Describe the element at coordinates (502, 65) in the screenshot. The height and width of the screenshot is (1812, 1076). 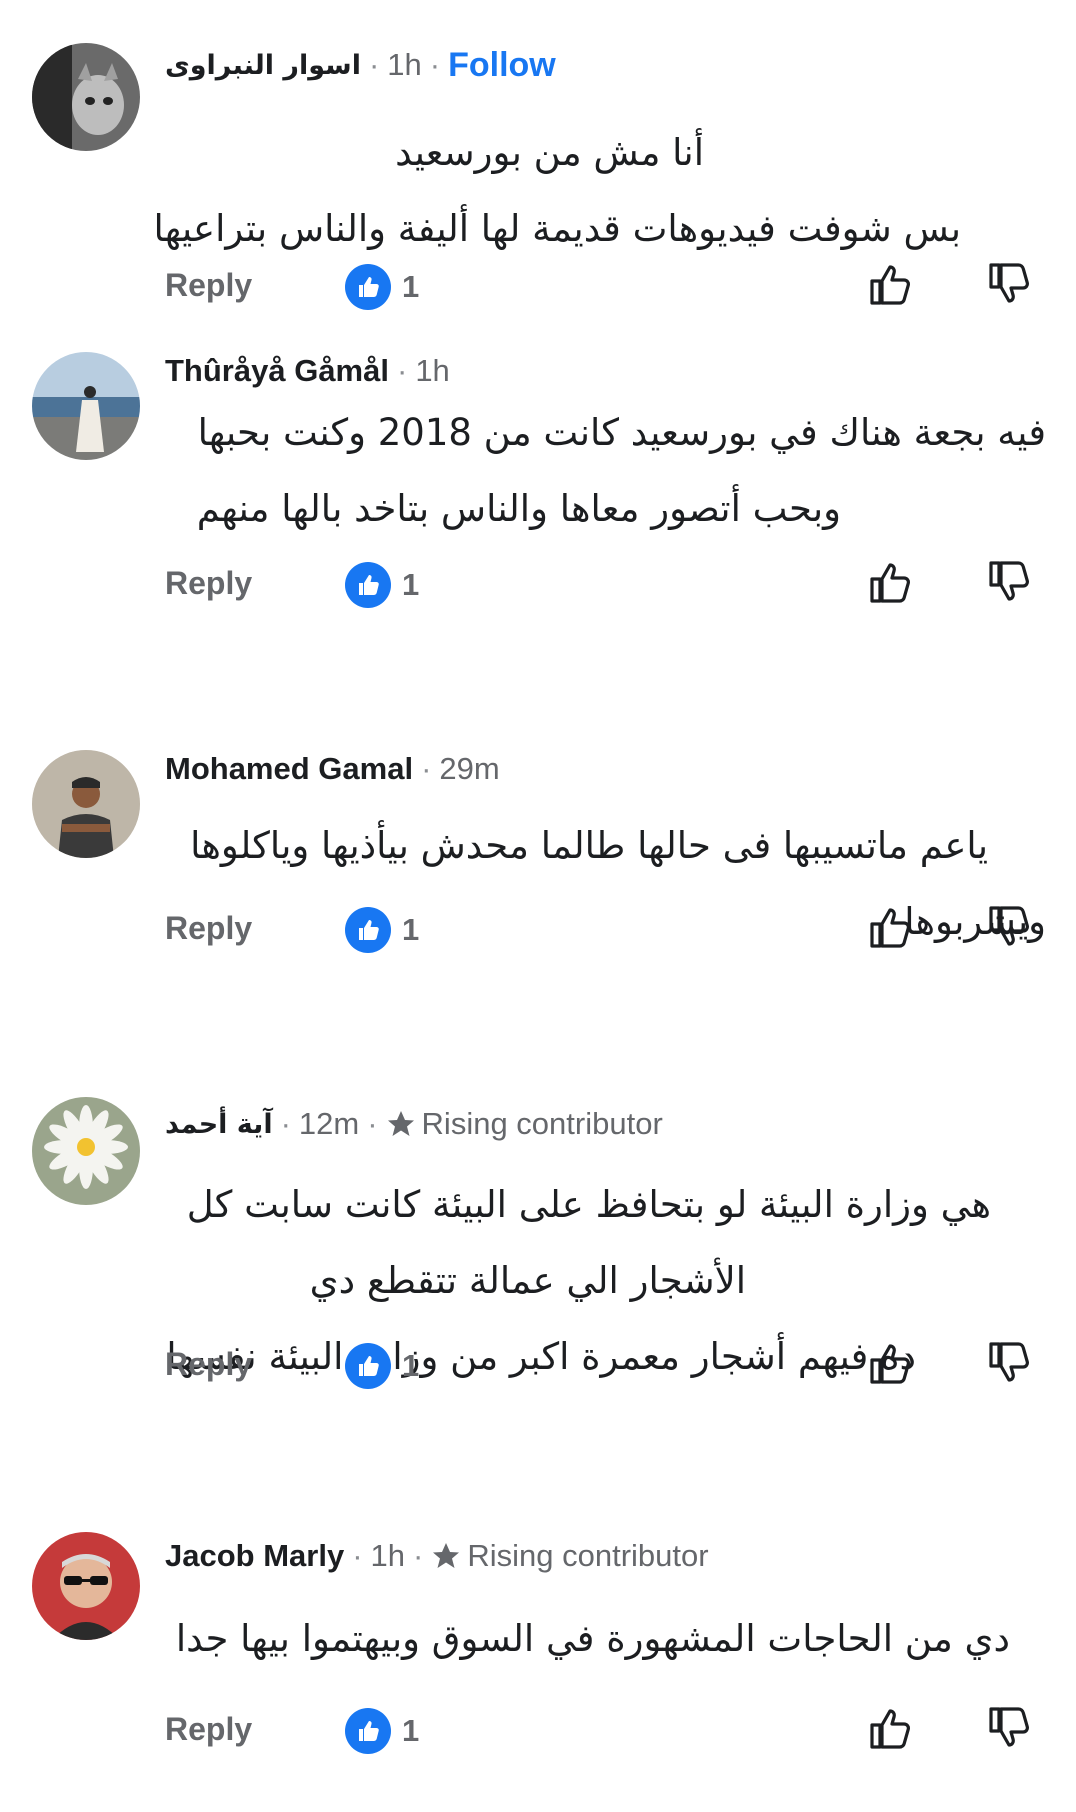
I see `follow-button: Follow` at that location.